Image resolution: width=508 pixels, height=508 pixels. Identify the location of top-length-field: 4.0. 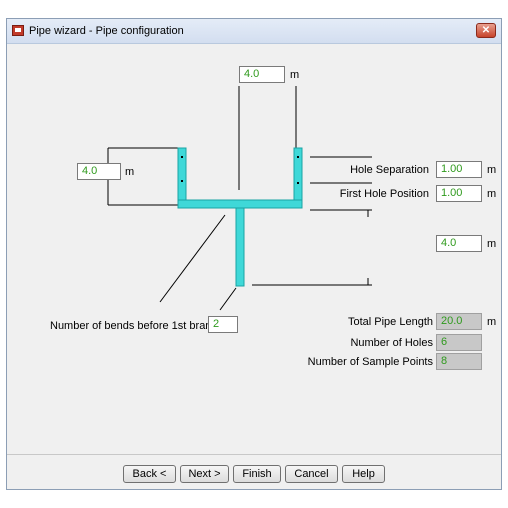
(262, 74).